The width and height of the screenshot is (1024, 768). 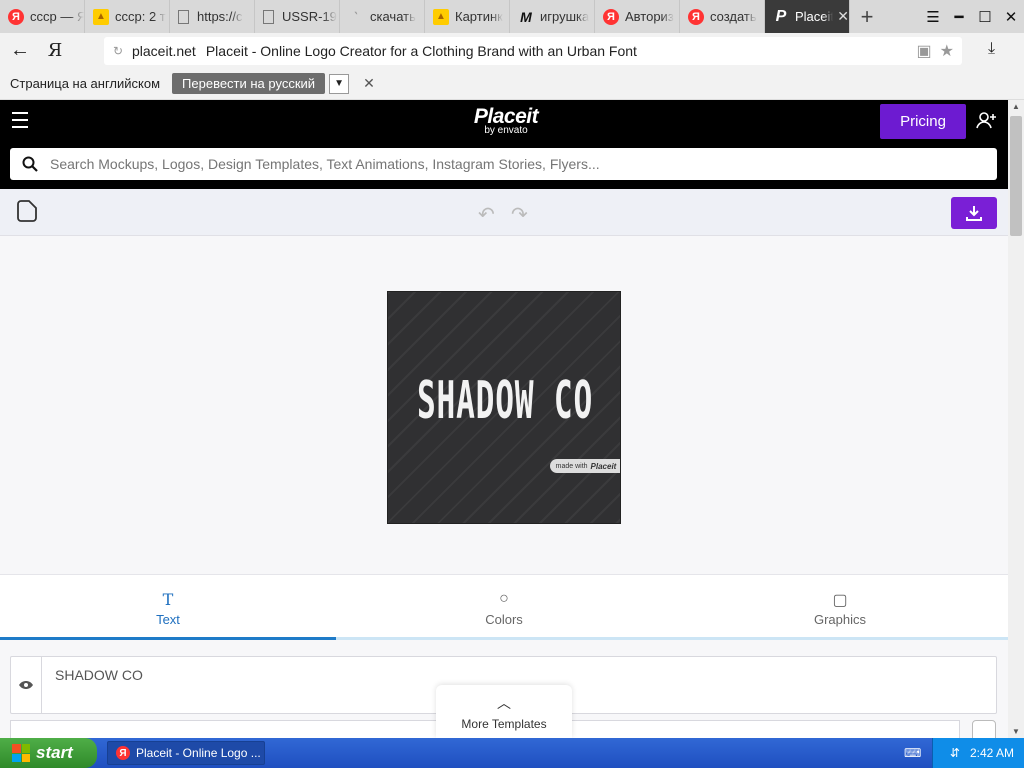 I want to click on browser-tab: USSR-19, so click(x=297, y=16).